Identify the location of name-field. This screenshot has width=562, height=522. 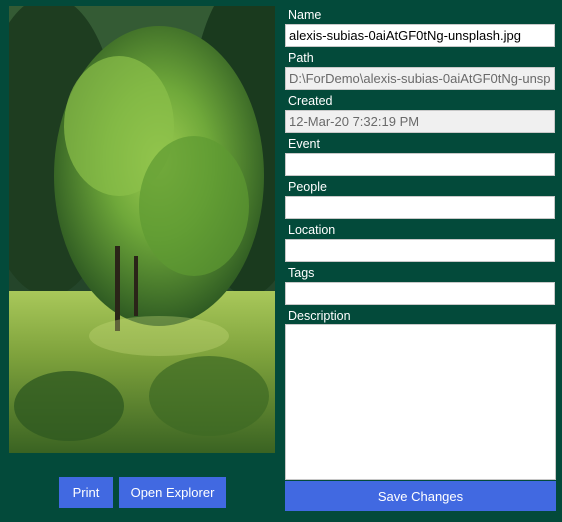
(420, 35).